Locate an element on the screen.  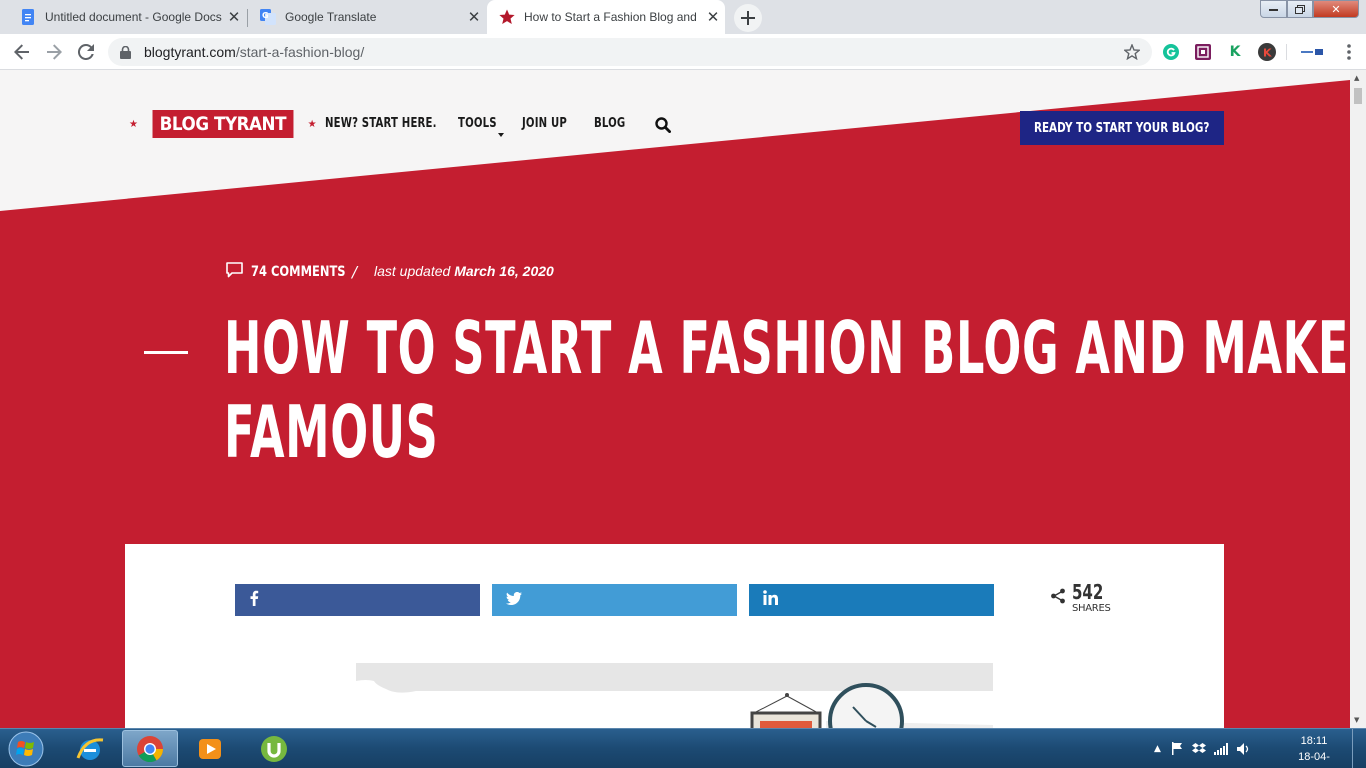
volume-icon is located at coordinates (1243, 749).